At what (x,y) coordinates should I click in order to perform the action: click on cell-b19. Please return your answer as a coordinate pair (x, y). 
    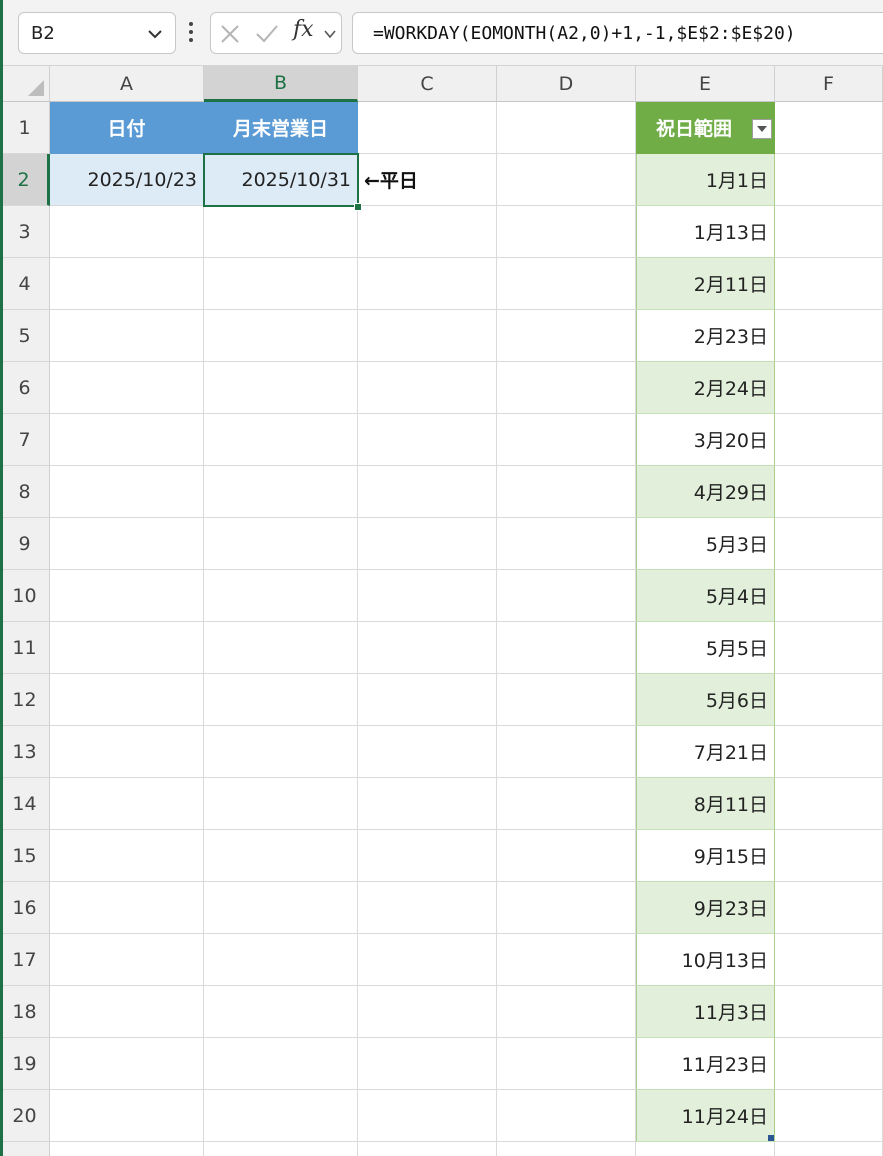
    Looking at the image, I should click on (281, 1064).